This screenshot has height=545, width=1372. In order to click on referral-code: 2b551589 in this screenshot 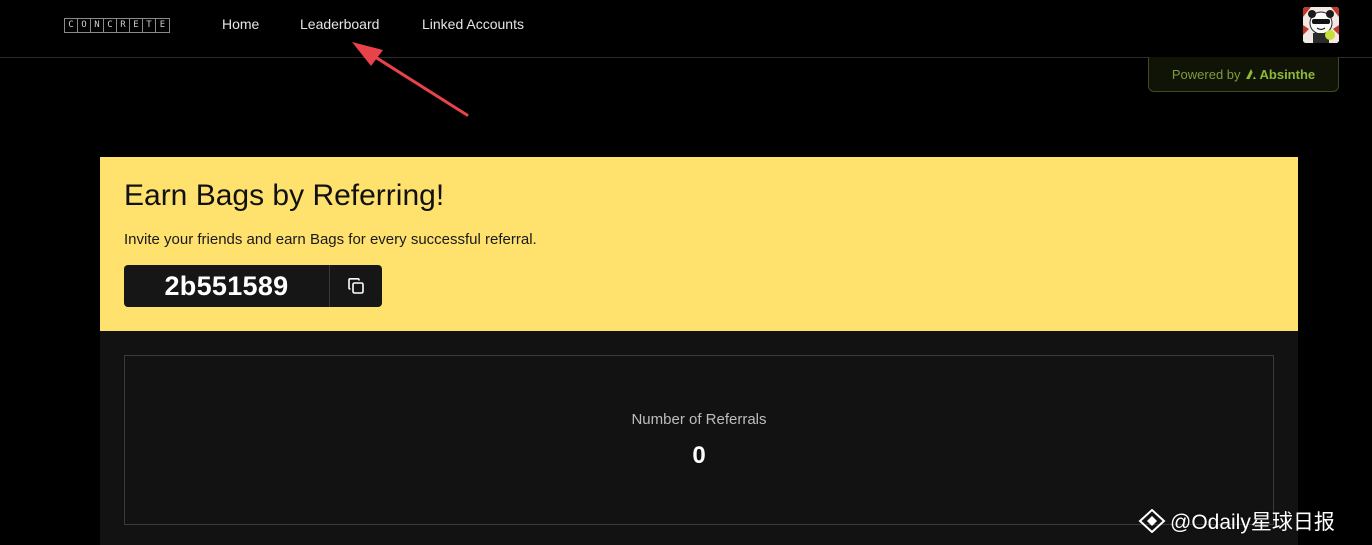, I will do `click(226, 286)`.